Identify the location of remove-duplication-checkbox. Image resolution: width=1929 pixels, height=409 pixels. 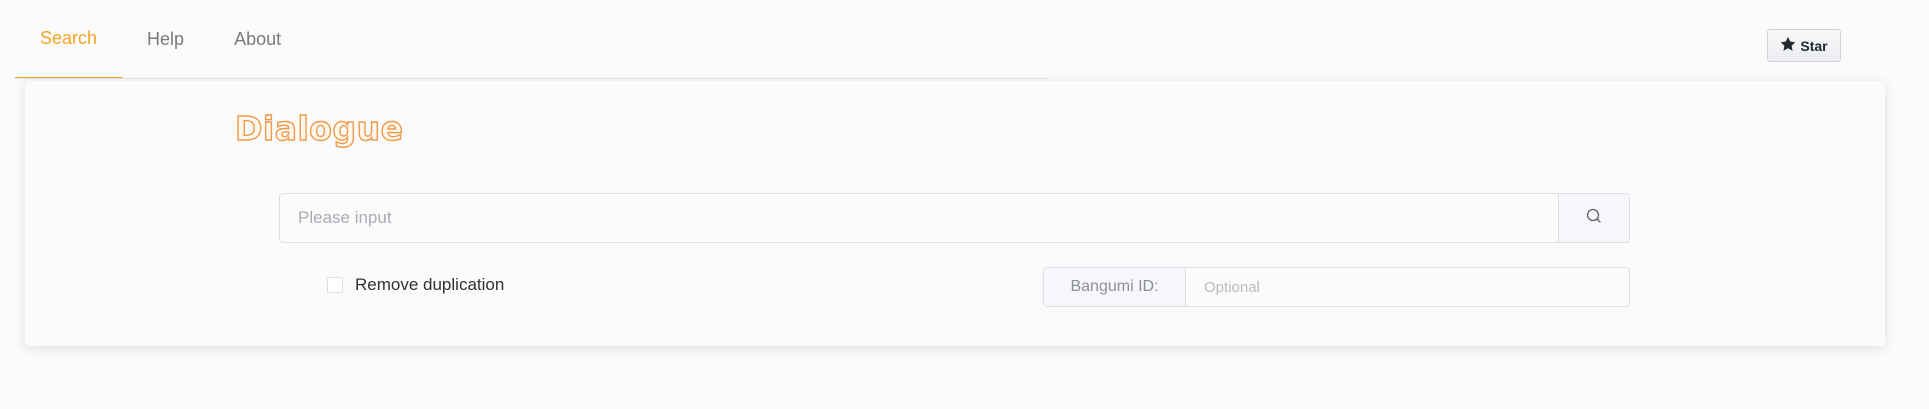
(335, 285).